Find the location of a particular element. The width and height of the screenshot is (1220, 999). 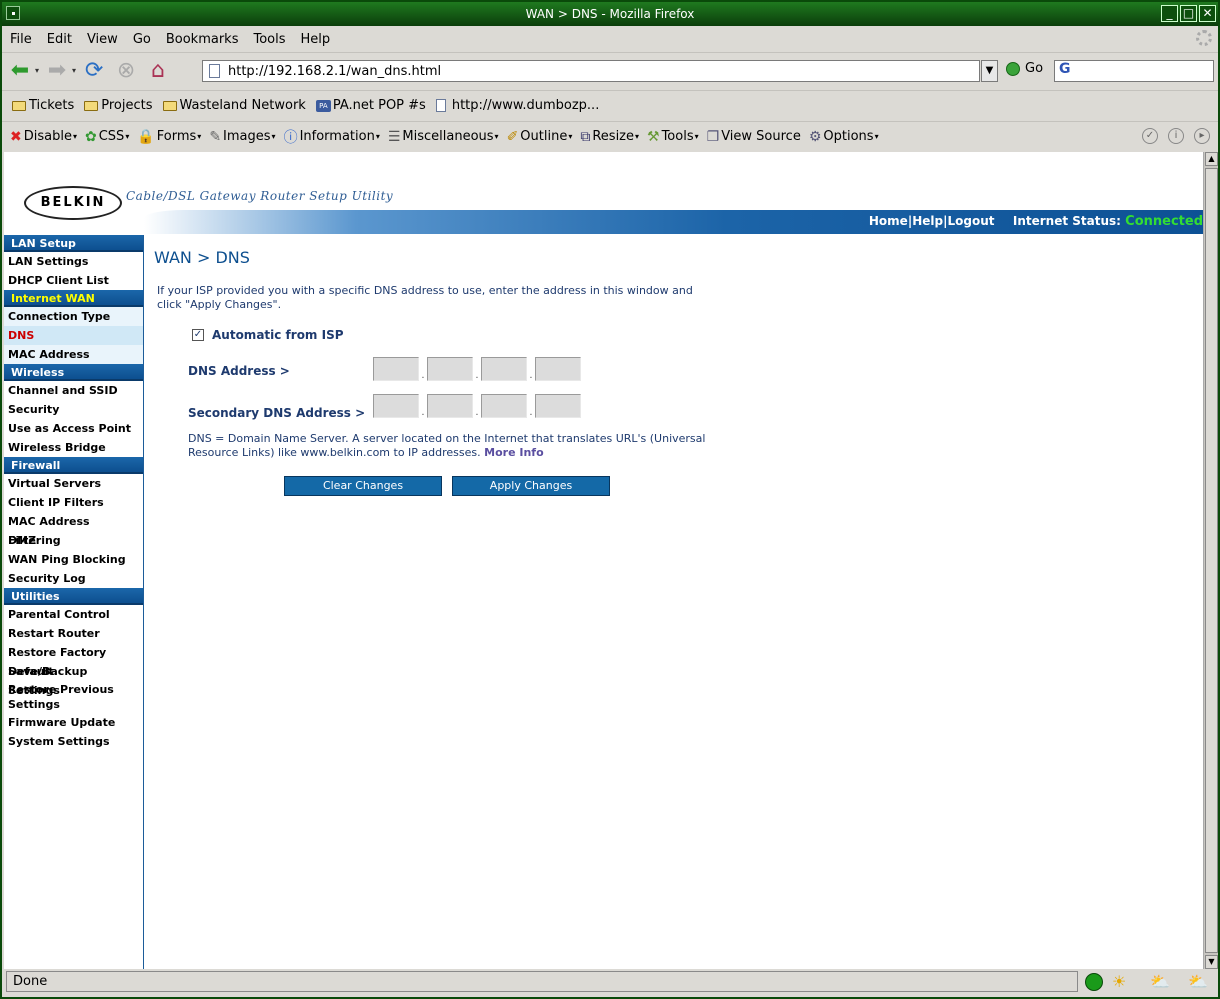

partly-cloudy-icon: ⛅ is located at coordinates (1160, 981).